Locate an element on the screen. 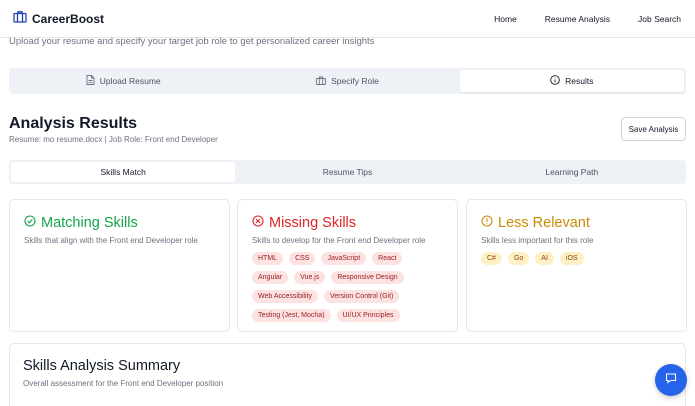 The image size is (695, 406). brand-name: CareerBoost is located at coordinates (68, 19).